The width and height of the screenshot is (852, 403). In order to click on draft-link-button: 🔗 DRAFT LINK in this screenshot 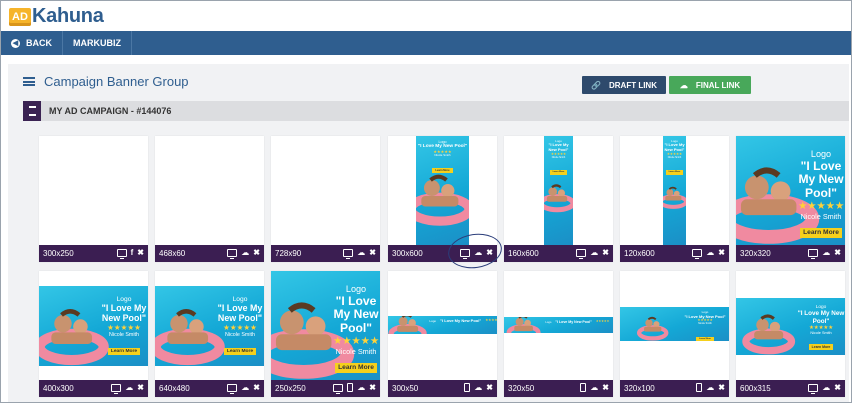, I will do `click(624, 85)`.